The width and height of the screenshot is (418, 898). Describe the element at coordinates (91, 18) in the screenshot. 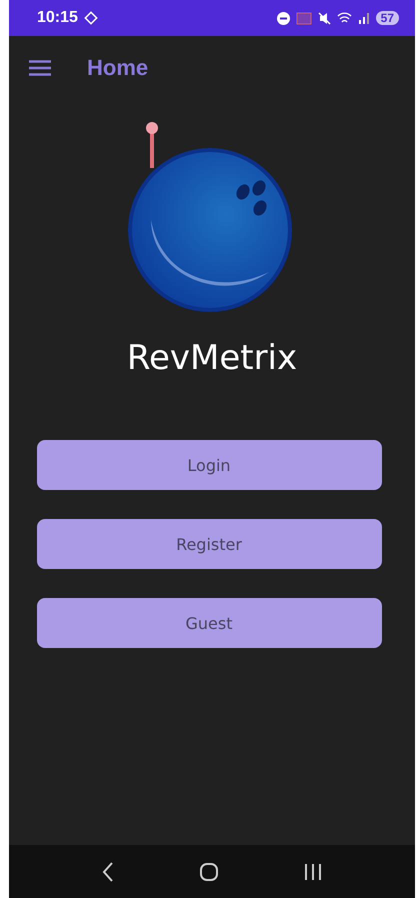

I see `diamond-icon` at that location.